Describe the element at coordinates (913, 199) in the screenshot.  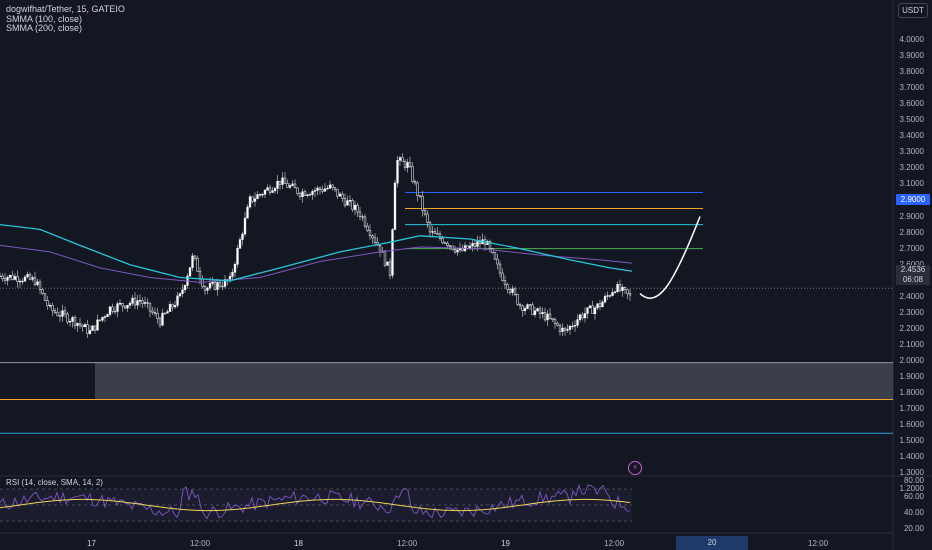
I see `highlighted-price-tag: 2.9000` at that location.